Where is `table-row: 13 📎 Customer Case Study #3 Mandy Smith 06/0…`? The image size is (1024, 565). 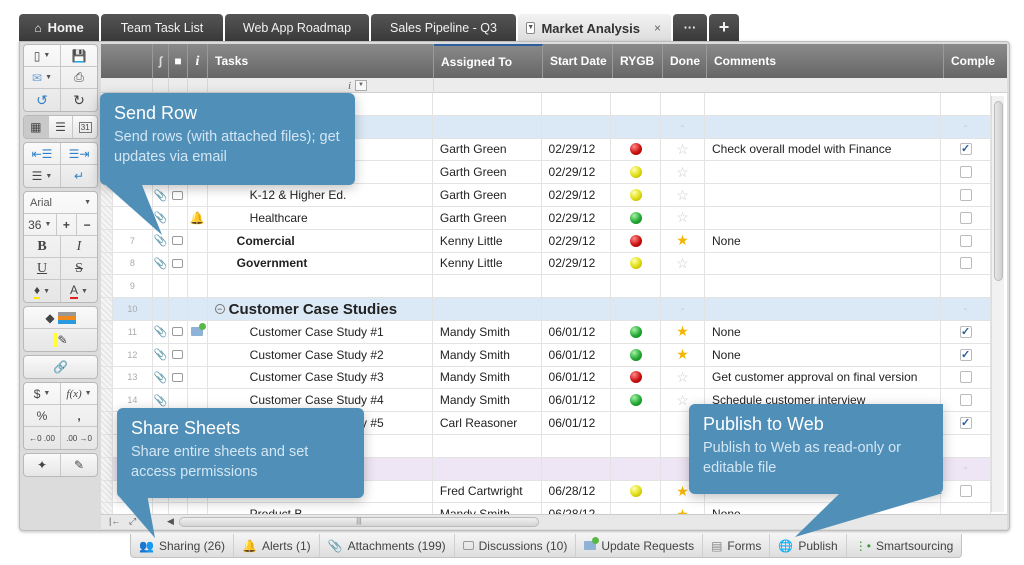 table-row: 13 📎 Customer Case Study #3 Mandy Smith 06/0… is located at coordinates (546, 378).